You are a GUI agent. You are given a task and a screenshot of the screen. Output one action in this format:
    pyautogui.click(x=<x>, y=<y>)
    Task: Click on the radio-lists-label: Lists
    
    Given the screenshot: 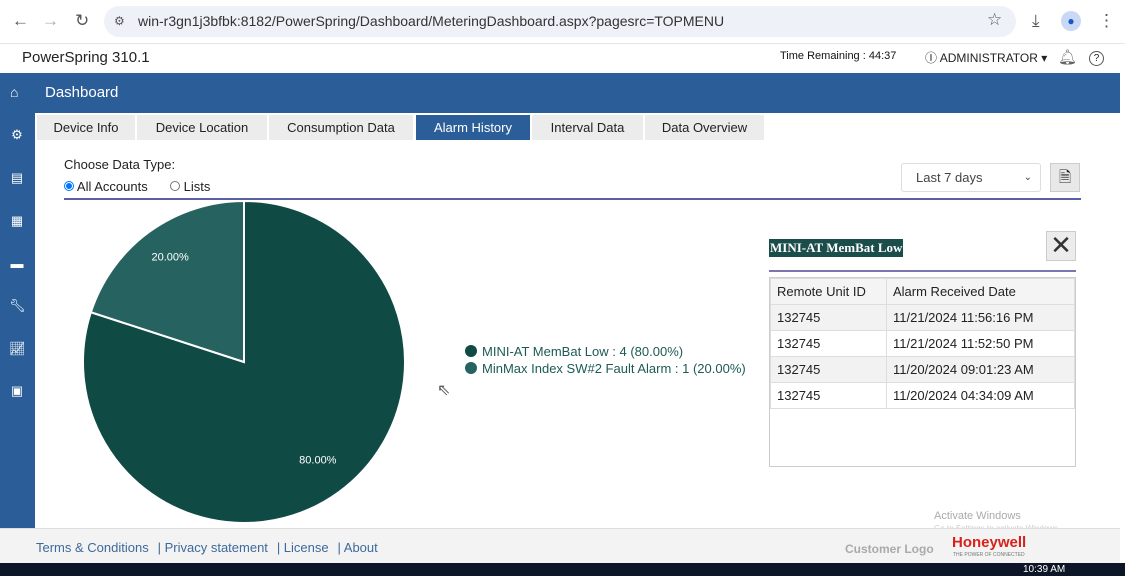 What is the action you would take?
    pyautogui.click(x=197, y=186)
    